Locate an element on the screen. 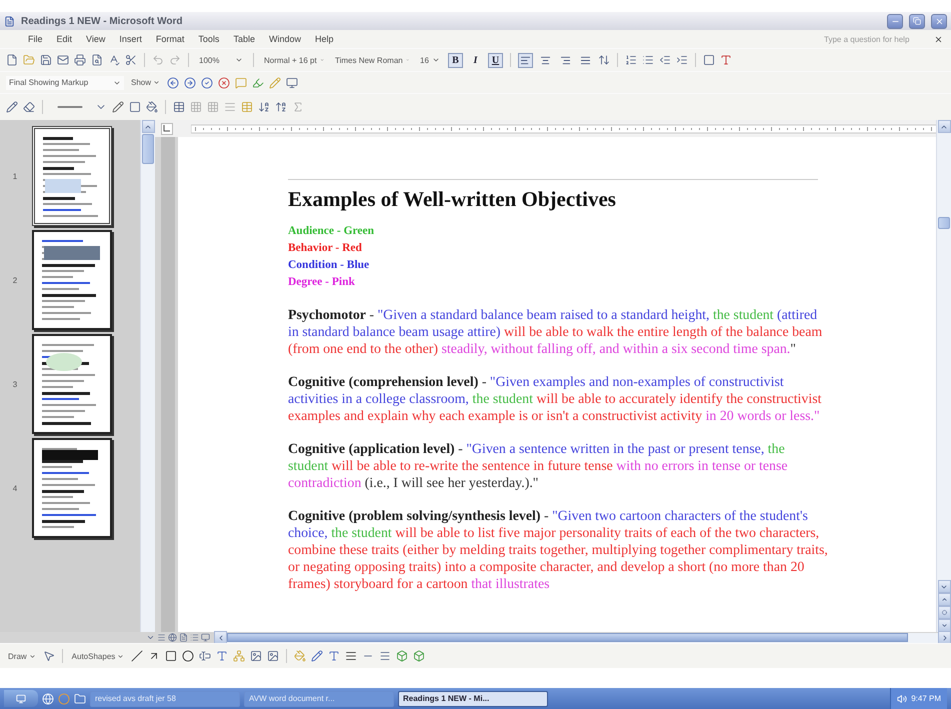 This screenshot has width=951, height=709. bold-button: B is located at coordinates (455, 60).